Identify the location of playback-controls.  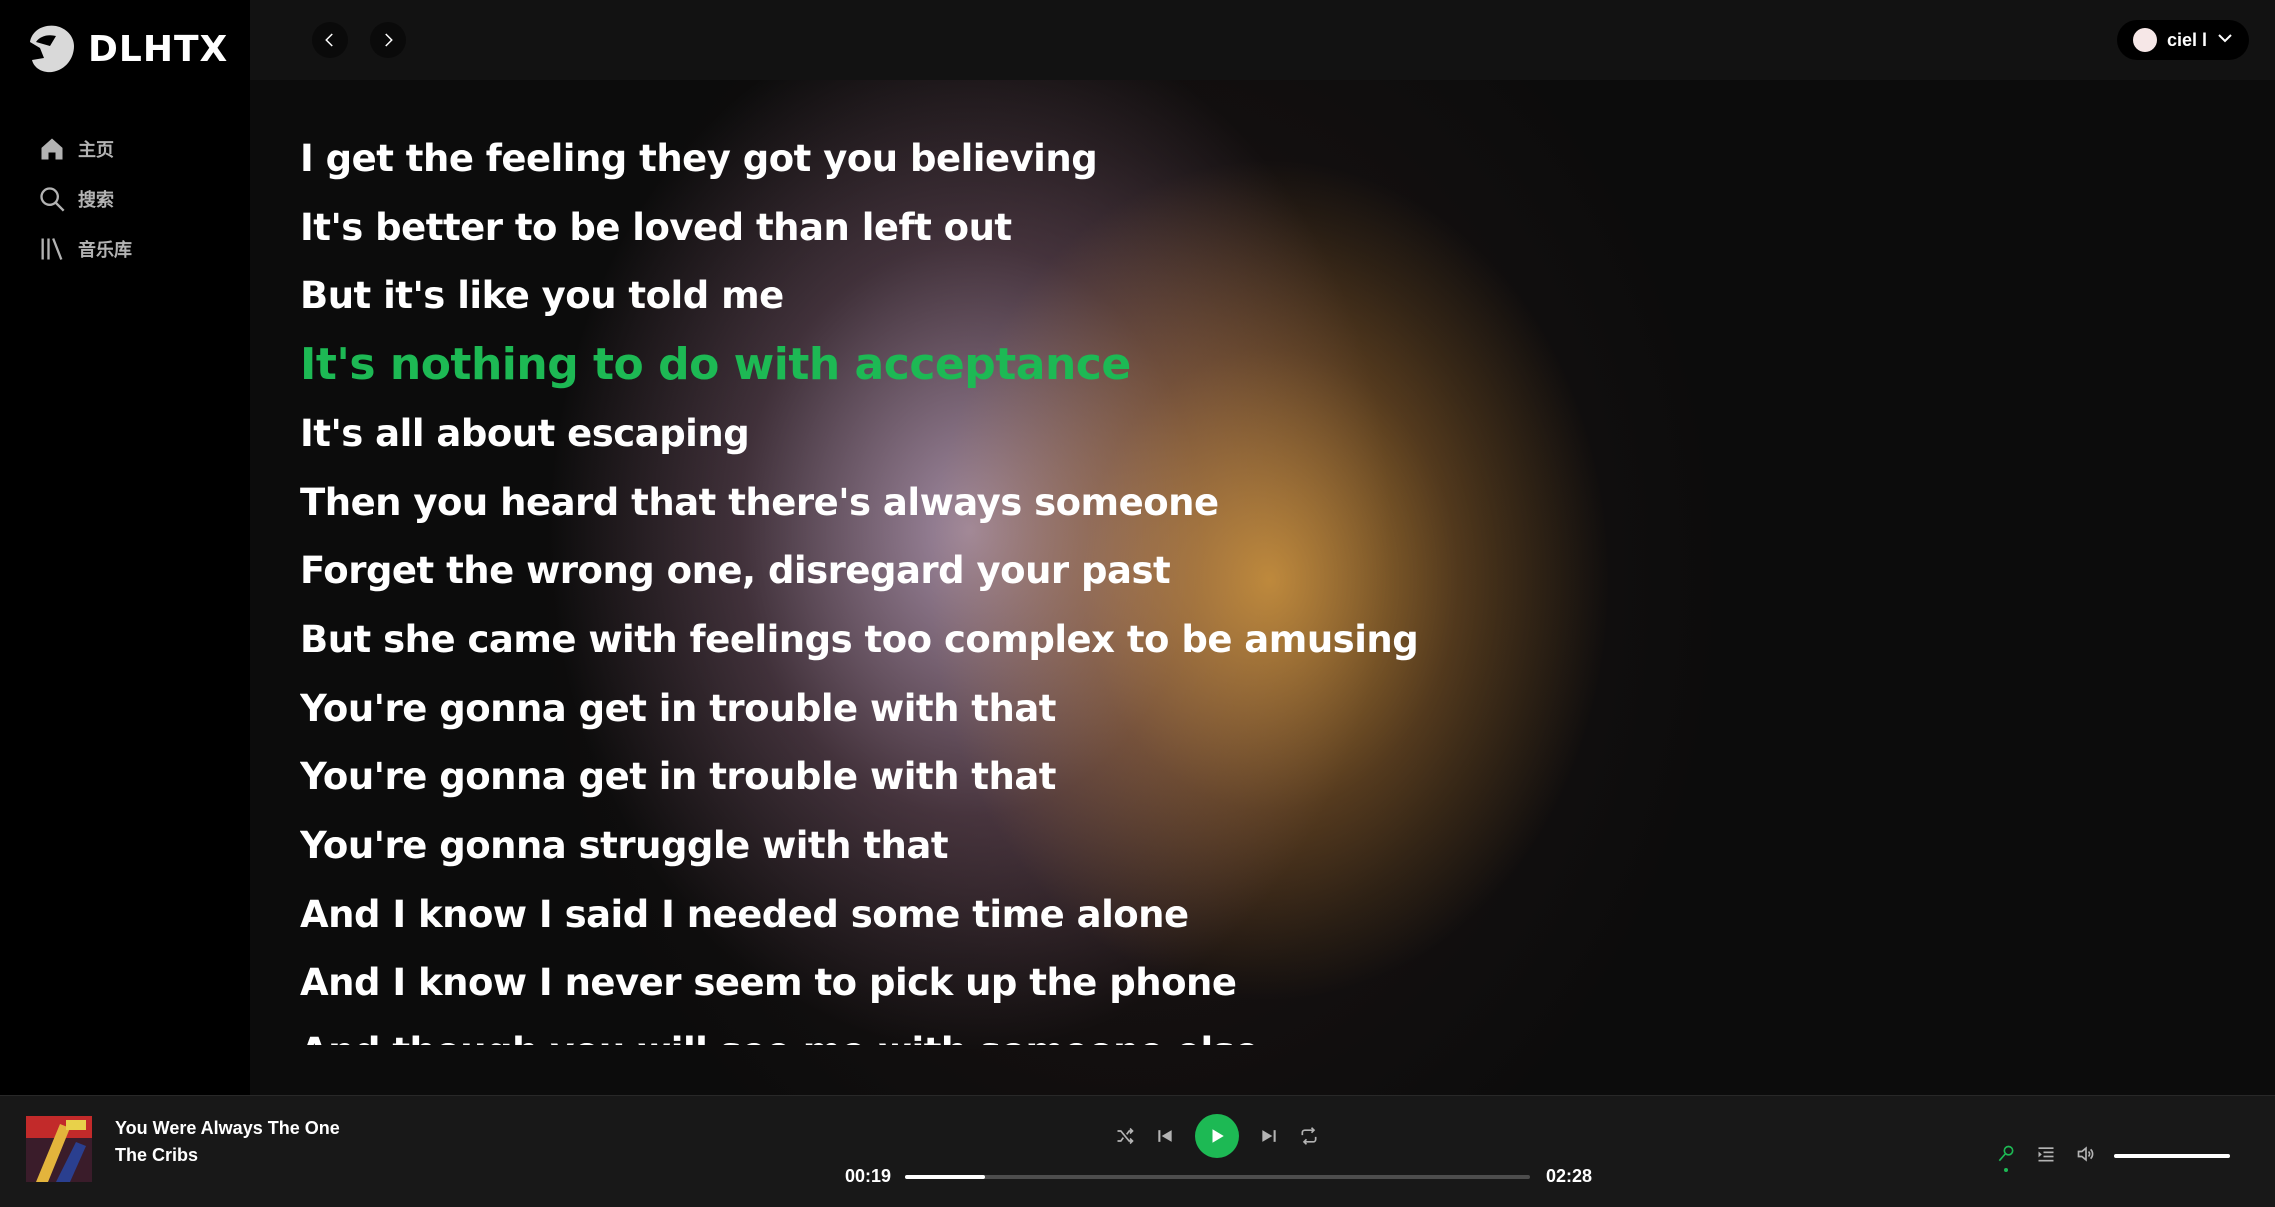
(1217, 1136).